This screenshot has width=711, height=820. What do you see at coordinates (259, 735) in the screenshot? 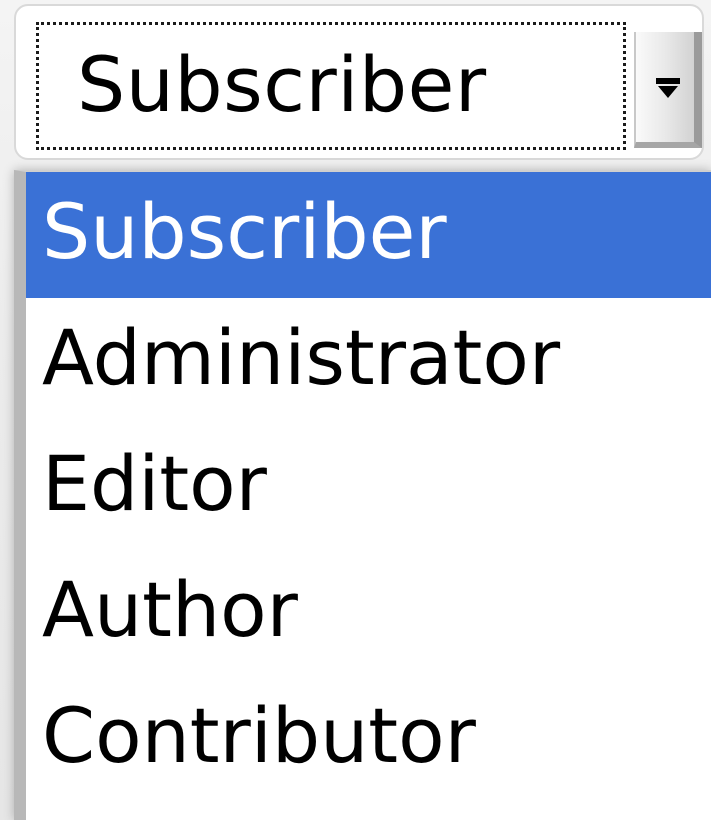
I see `option-label: Contributor` at bounding box center [259, 735].